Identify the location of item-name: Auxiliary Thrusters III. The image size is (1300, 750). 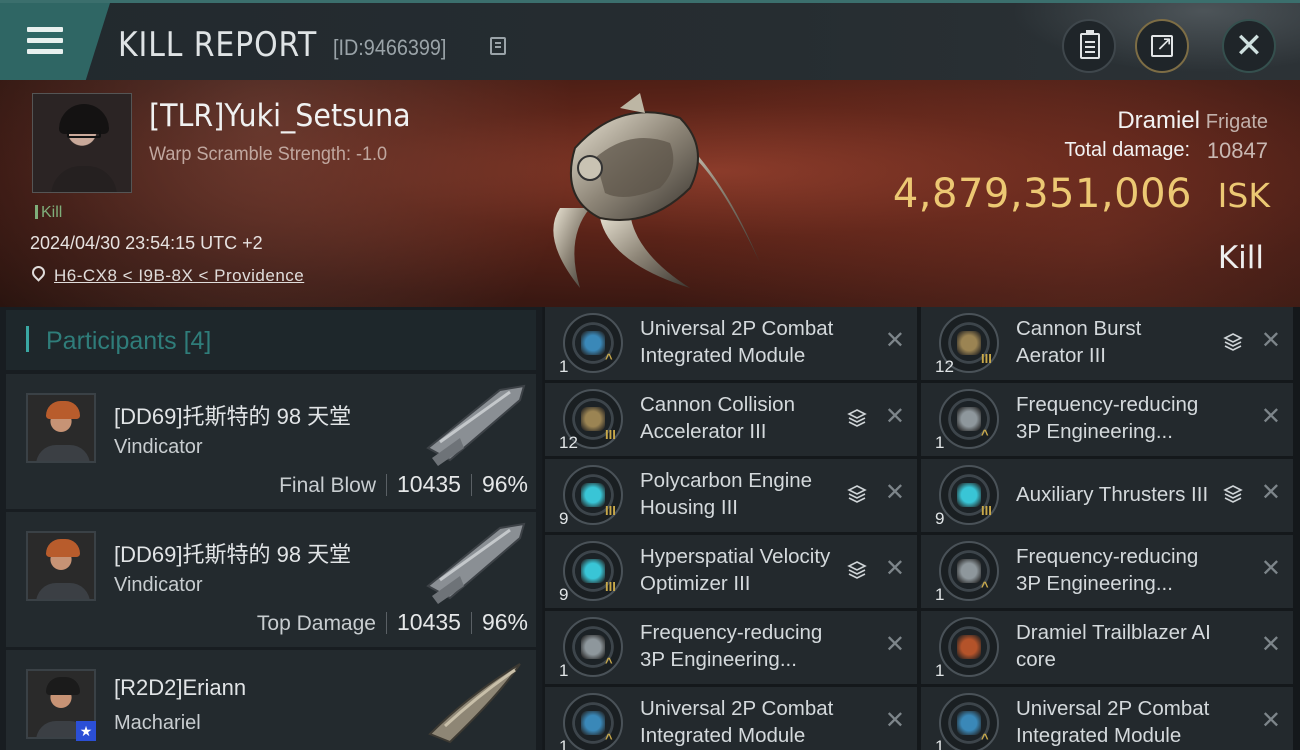
(1112, 494).